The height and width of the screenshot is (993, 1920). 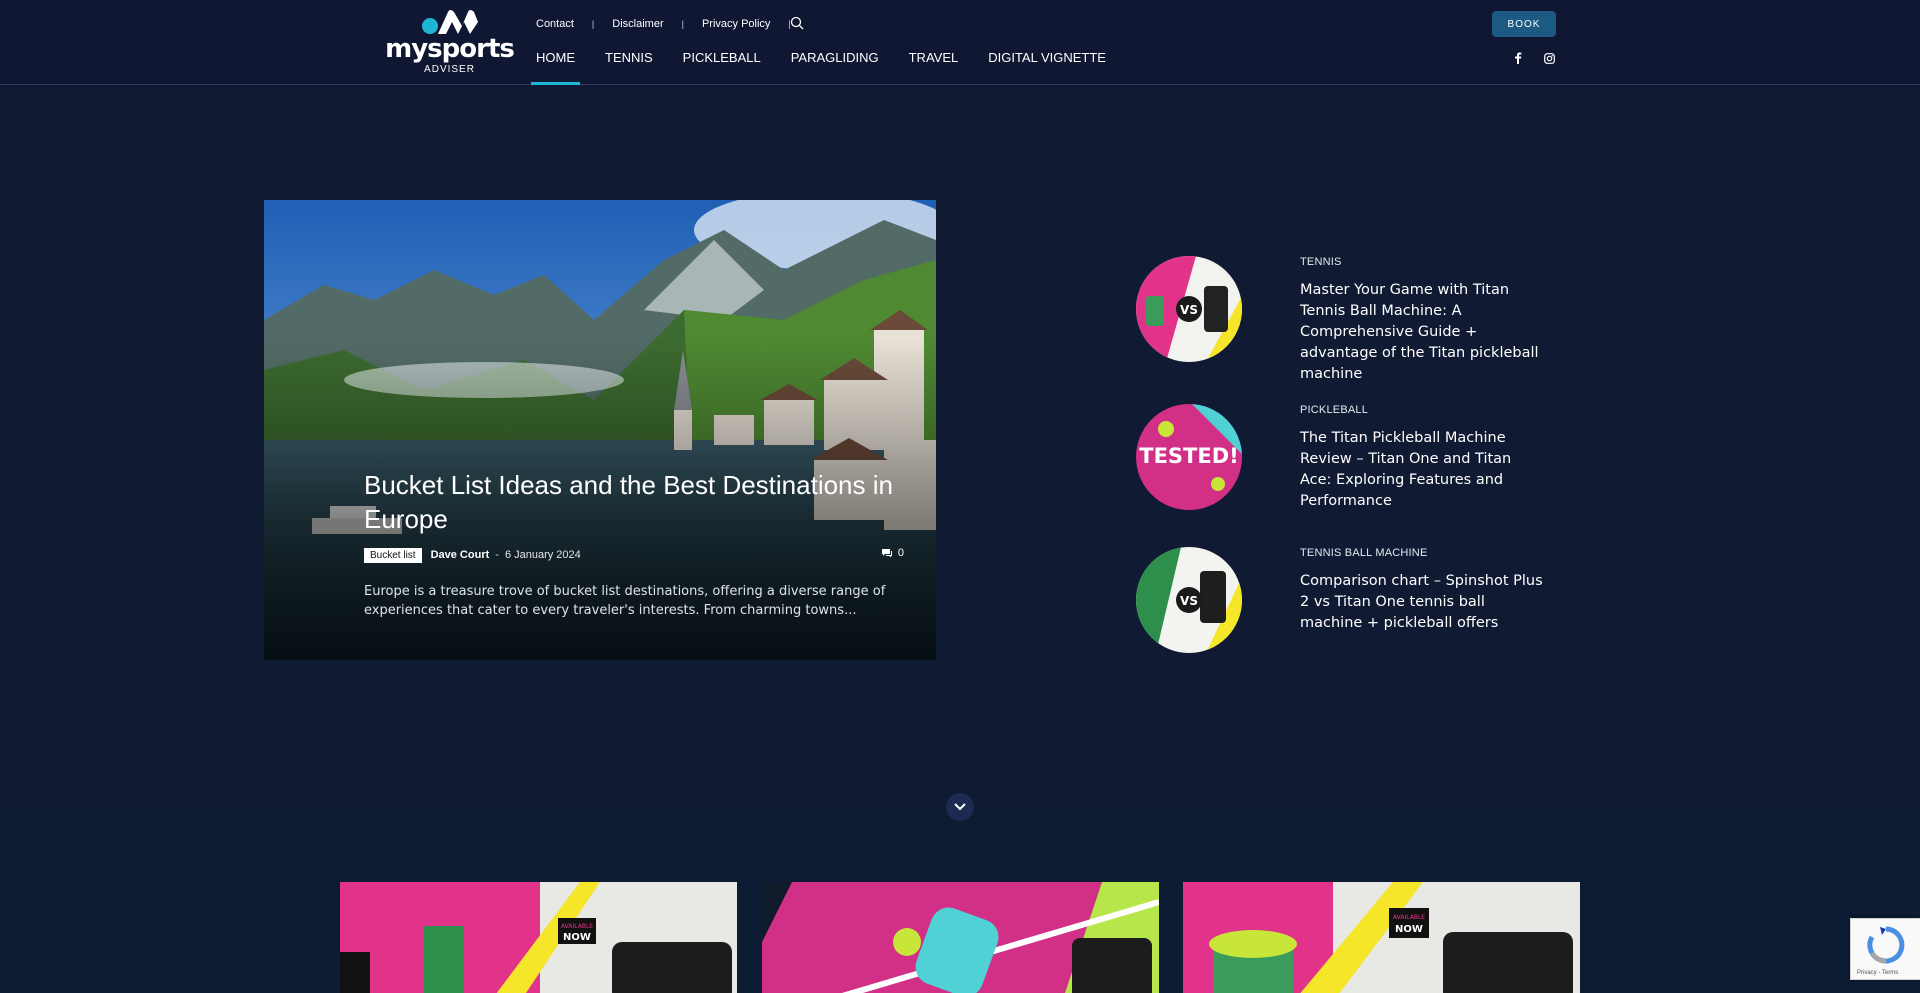 What do you see at coordinates (1321, 262) in the screenshot?
I see `post-category: TENNIS` at bounding box center [1321, 262].